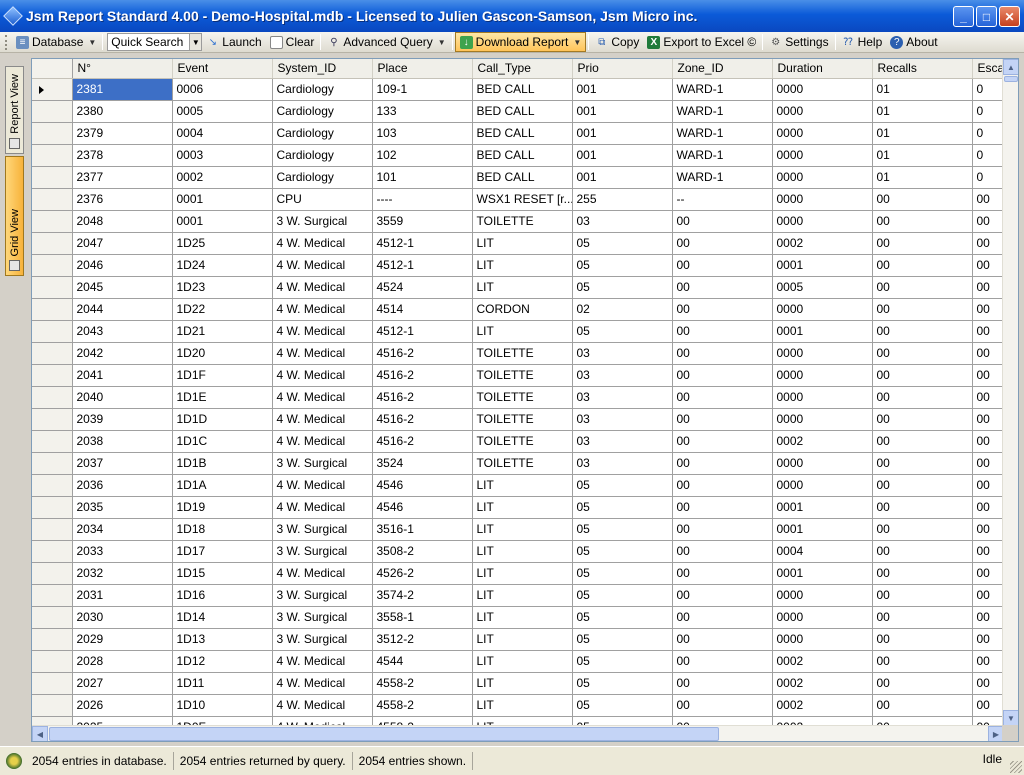  I want to click on table-cell: 2028, so click(122, 661).